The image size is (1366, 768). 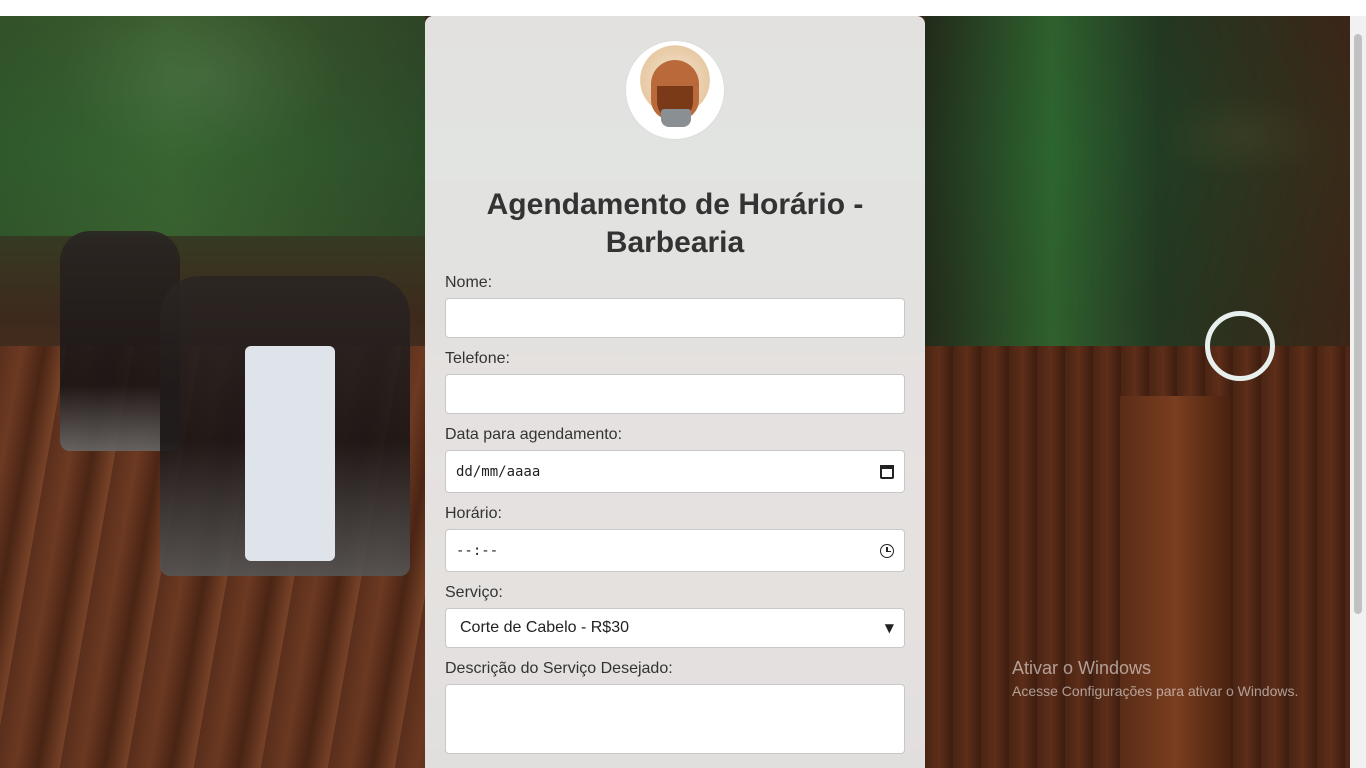 What do you see at coordinates (498, 471) in the screenshot?
I see `date-placeholder: dd/mm/aaaa` at bounding box center [498, 471].